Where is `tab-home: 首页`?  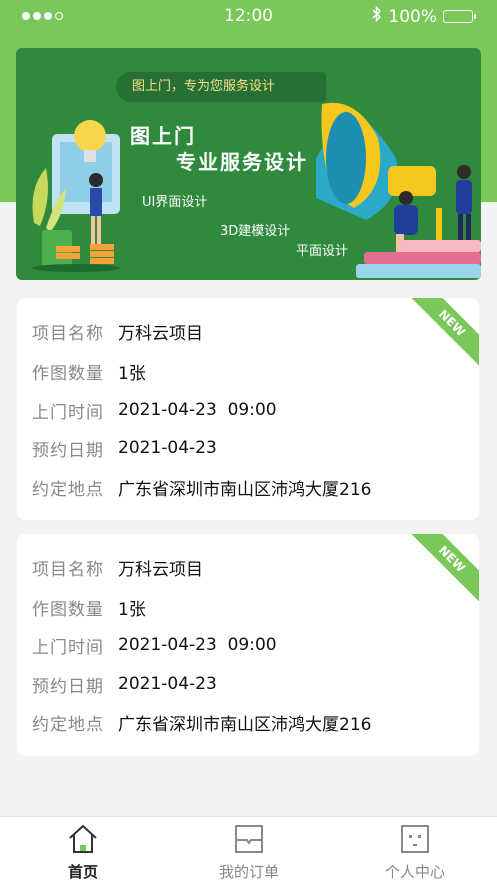
tab-home: 首页 is located at coordinates (83, 850).